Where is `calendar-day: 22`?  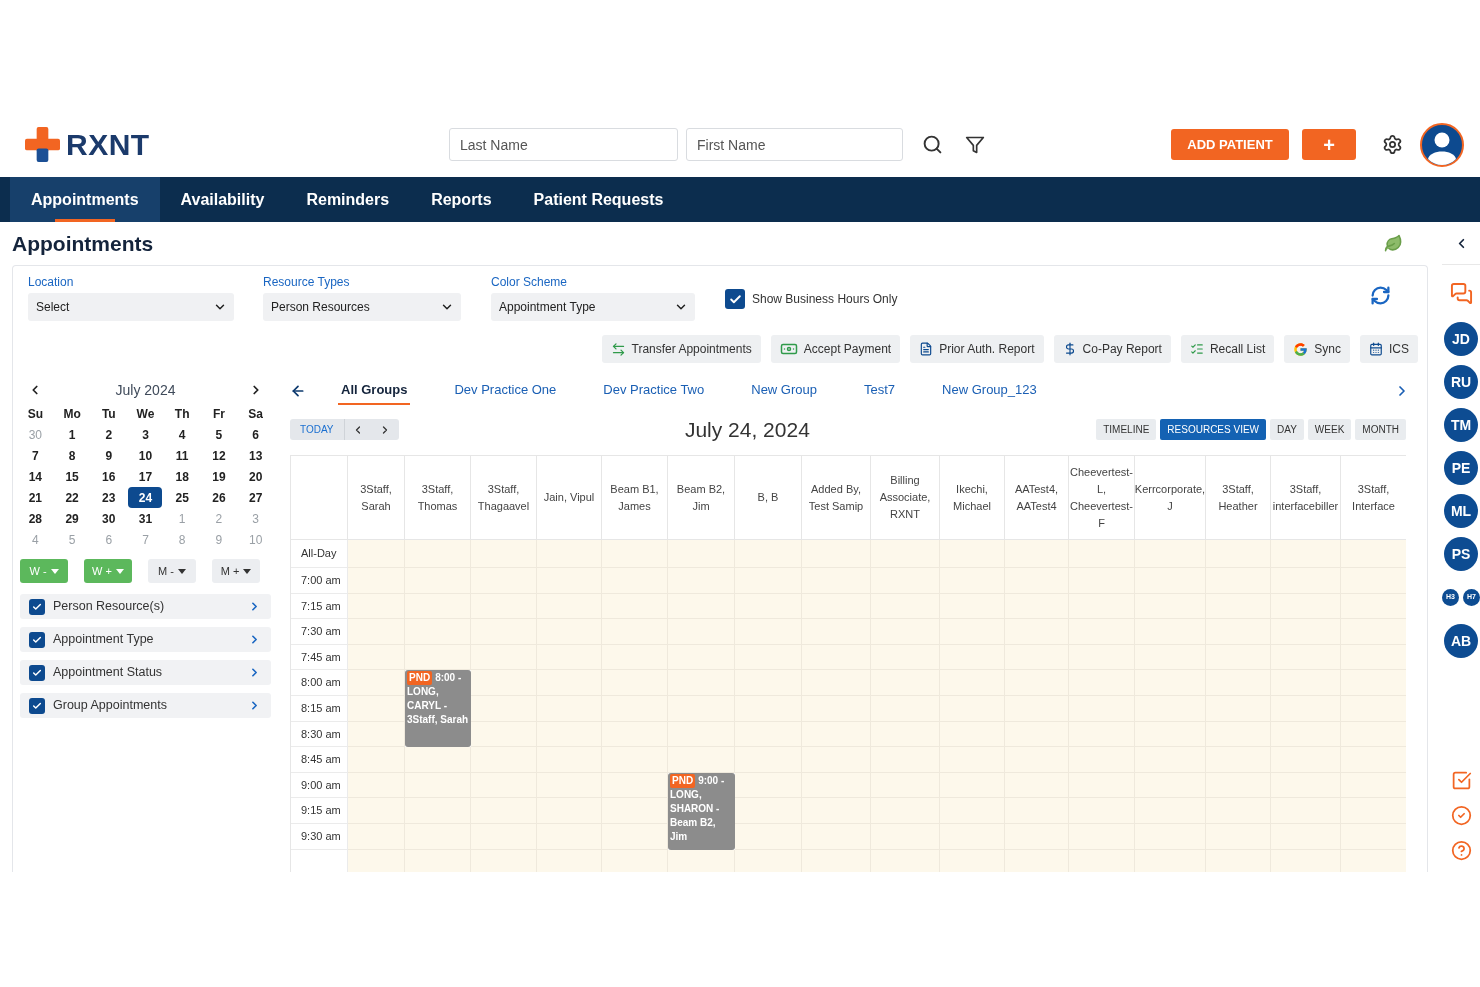
calendar-day: 22 is located at coordinates (72, 497).